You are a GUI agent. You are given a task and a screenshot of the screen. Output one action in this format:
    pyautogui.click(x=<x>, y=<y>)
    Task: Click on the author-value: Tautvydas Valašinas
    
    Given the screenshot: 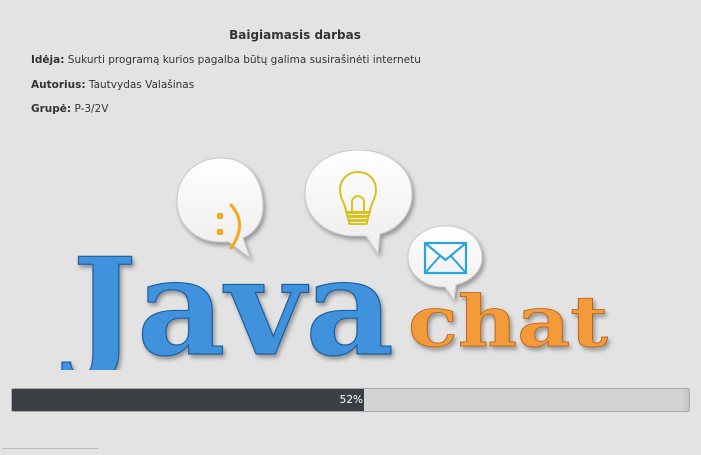 What is the action you would take?
    pyautogui.click(x=141, y=85)
    